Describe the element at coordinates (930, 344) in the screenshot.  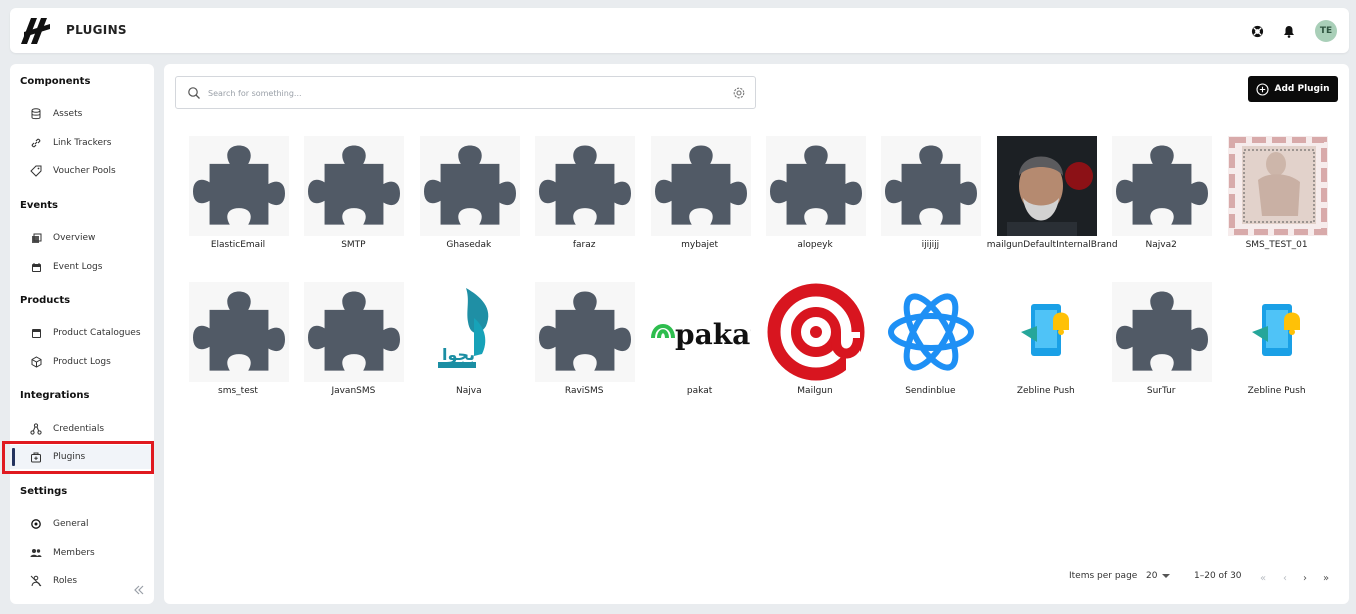
I see `plugin-card: Sendinblue` at that location.